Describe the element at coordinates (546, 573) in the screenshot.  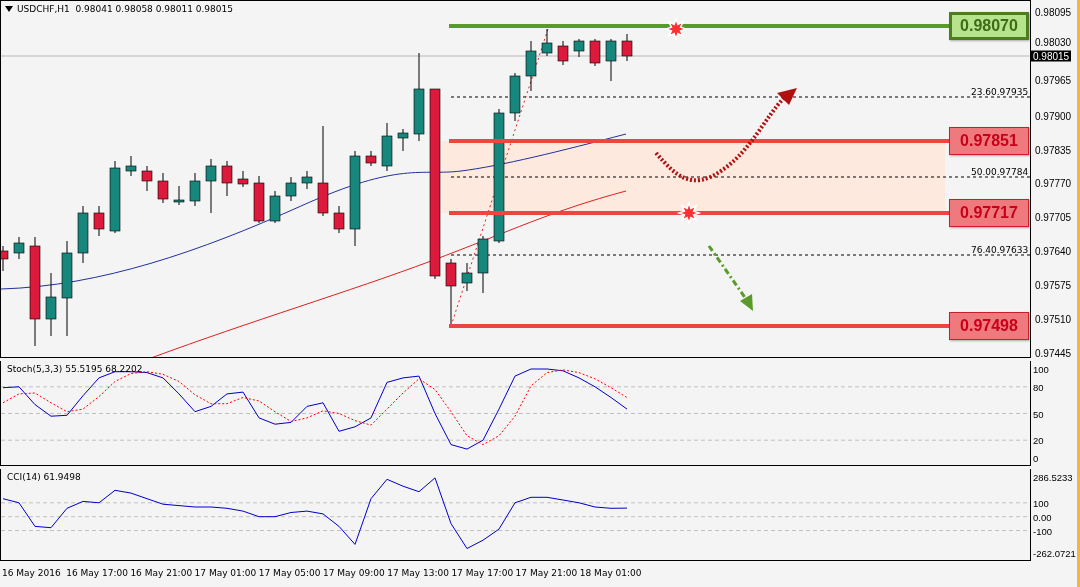
I see `time-axis-label: 17 May 21:00` at that location.